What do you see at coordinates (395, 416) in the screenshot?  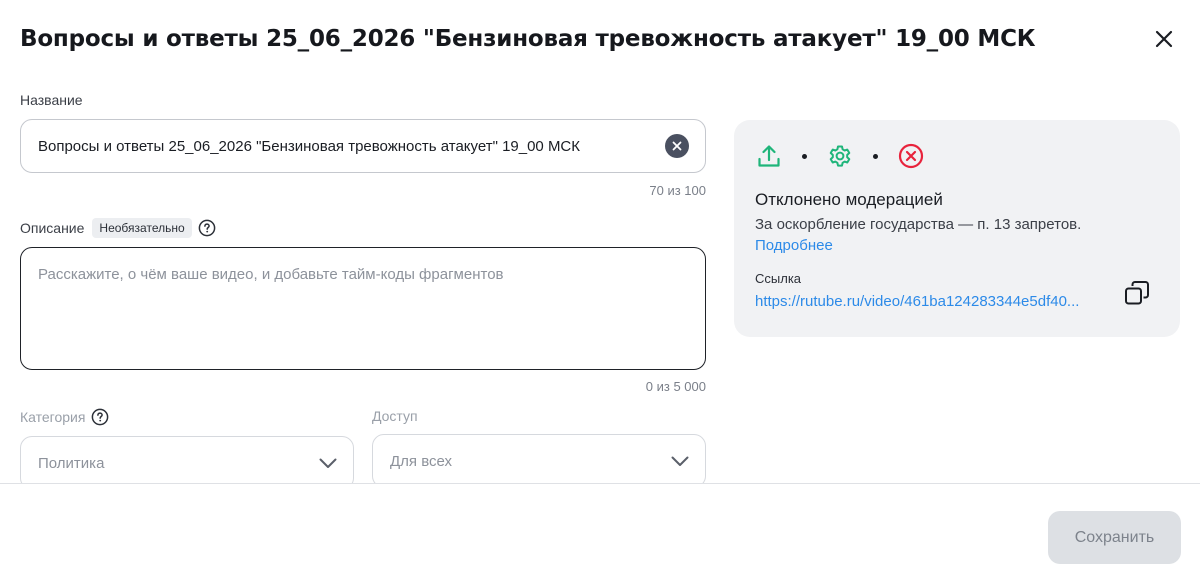 I see `access-label: Доступ` at bounding box center [395, 416].